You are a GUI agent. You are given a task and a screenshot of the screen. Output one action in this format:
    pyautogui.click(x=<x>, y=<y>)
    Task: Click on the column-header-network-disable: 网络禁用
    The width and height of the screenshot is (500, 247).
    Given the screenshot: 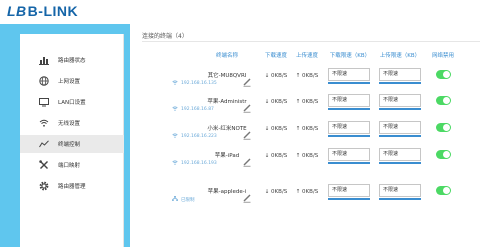 What is the action you would take?
    pyautogui.click(x=443, y=56)
    